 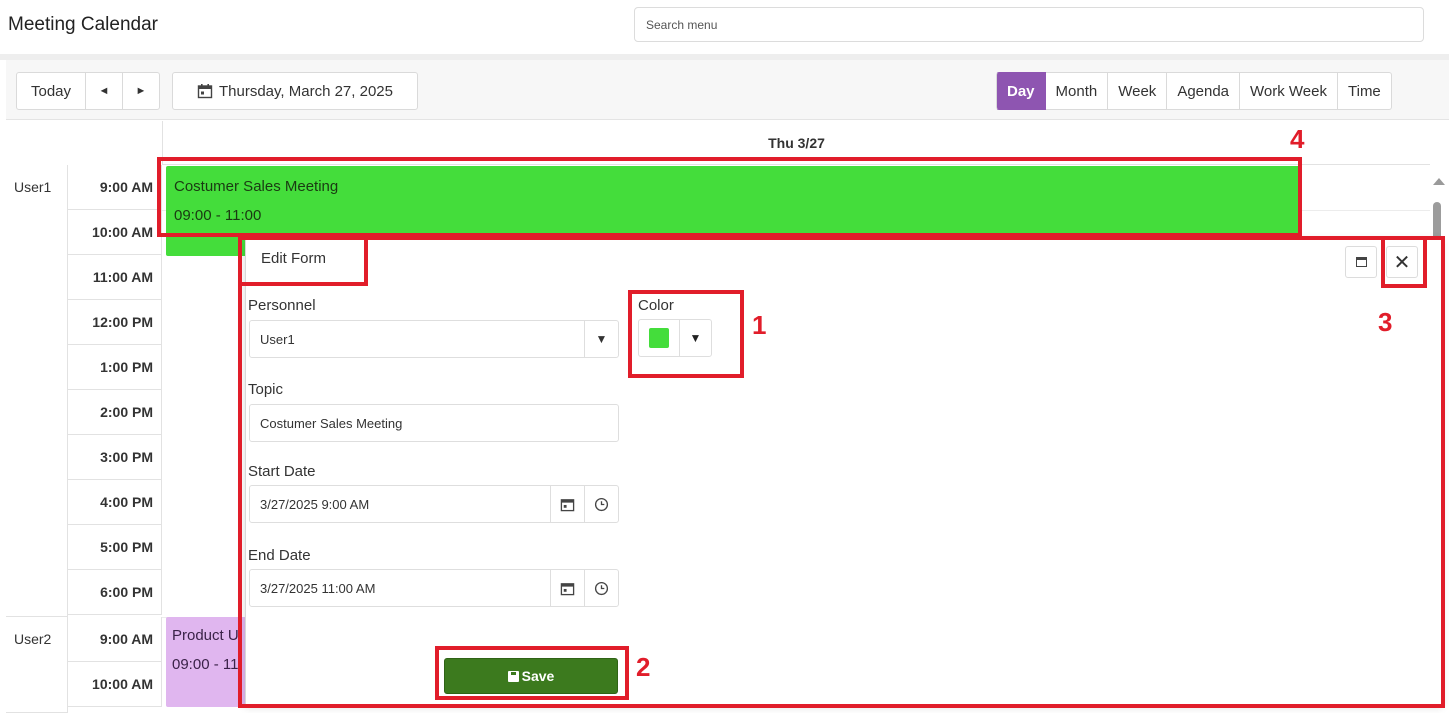 I want to click on app-header: Meeting Calendar, so click(x=724, y=27).